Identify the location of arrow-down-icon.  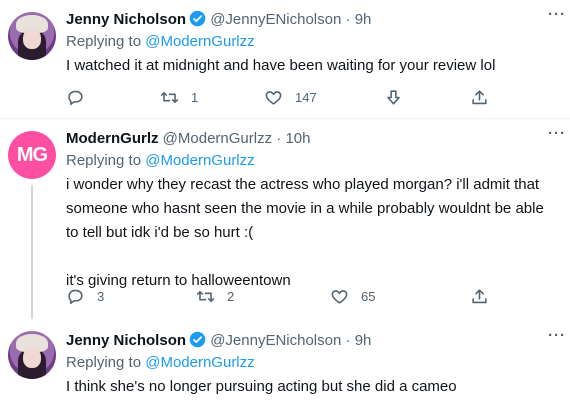
(393, 97).